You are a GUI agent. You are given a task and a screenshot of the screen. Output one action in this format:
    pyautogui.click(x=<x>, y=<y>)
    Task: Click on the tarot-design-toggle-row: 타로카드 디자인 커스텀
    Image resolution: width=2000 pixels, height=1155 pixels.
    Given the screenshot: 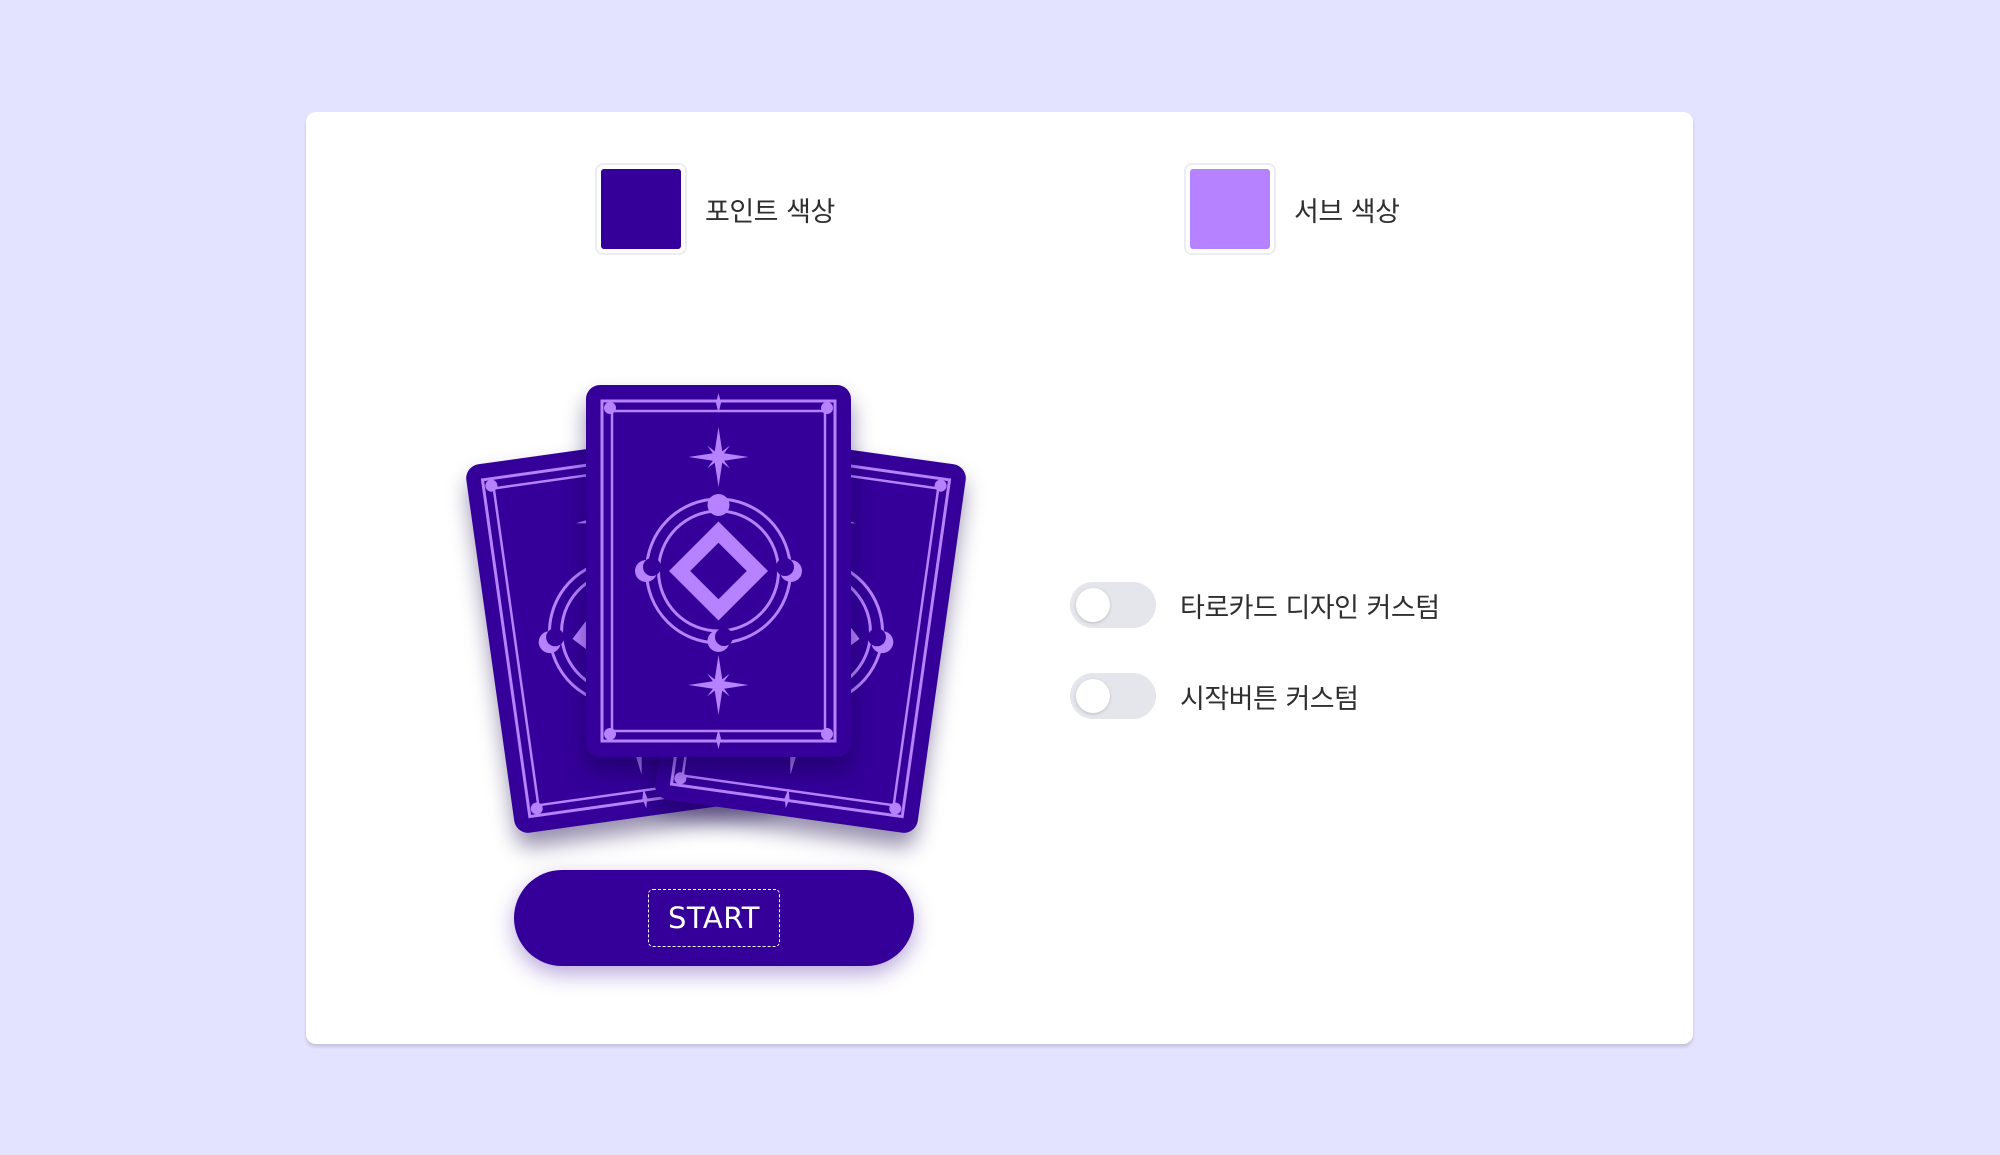 What is the action you would take?
    pyautogui.click(x=1255, y=605)
    